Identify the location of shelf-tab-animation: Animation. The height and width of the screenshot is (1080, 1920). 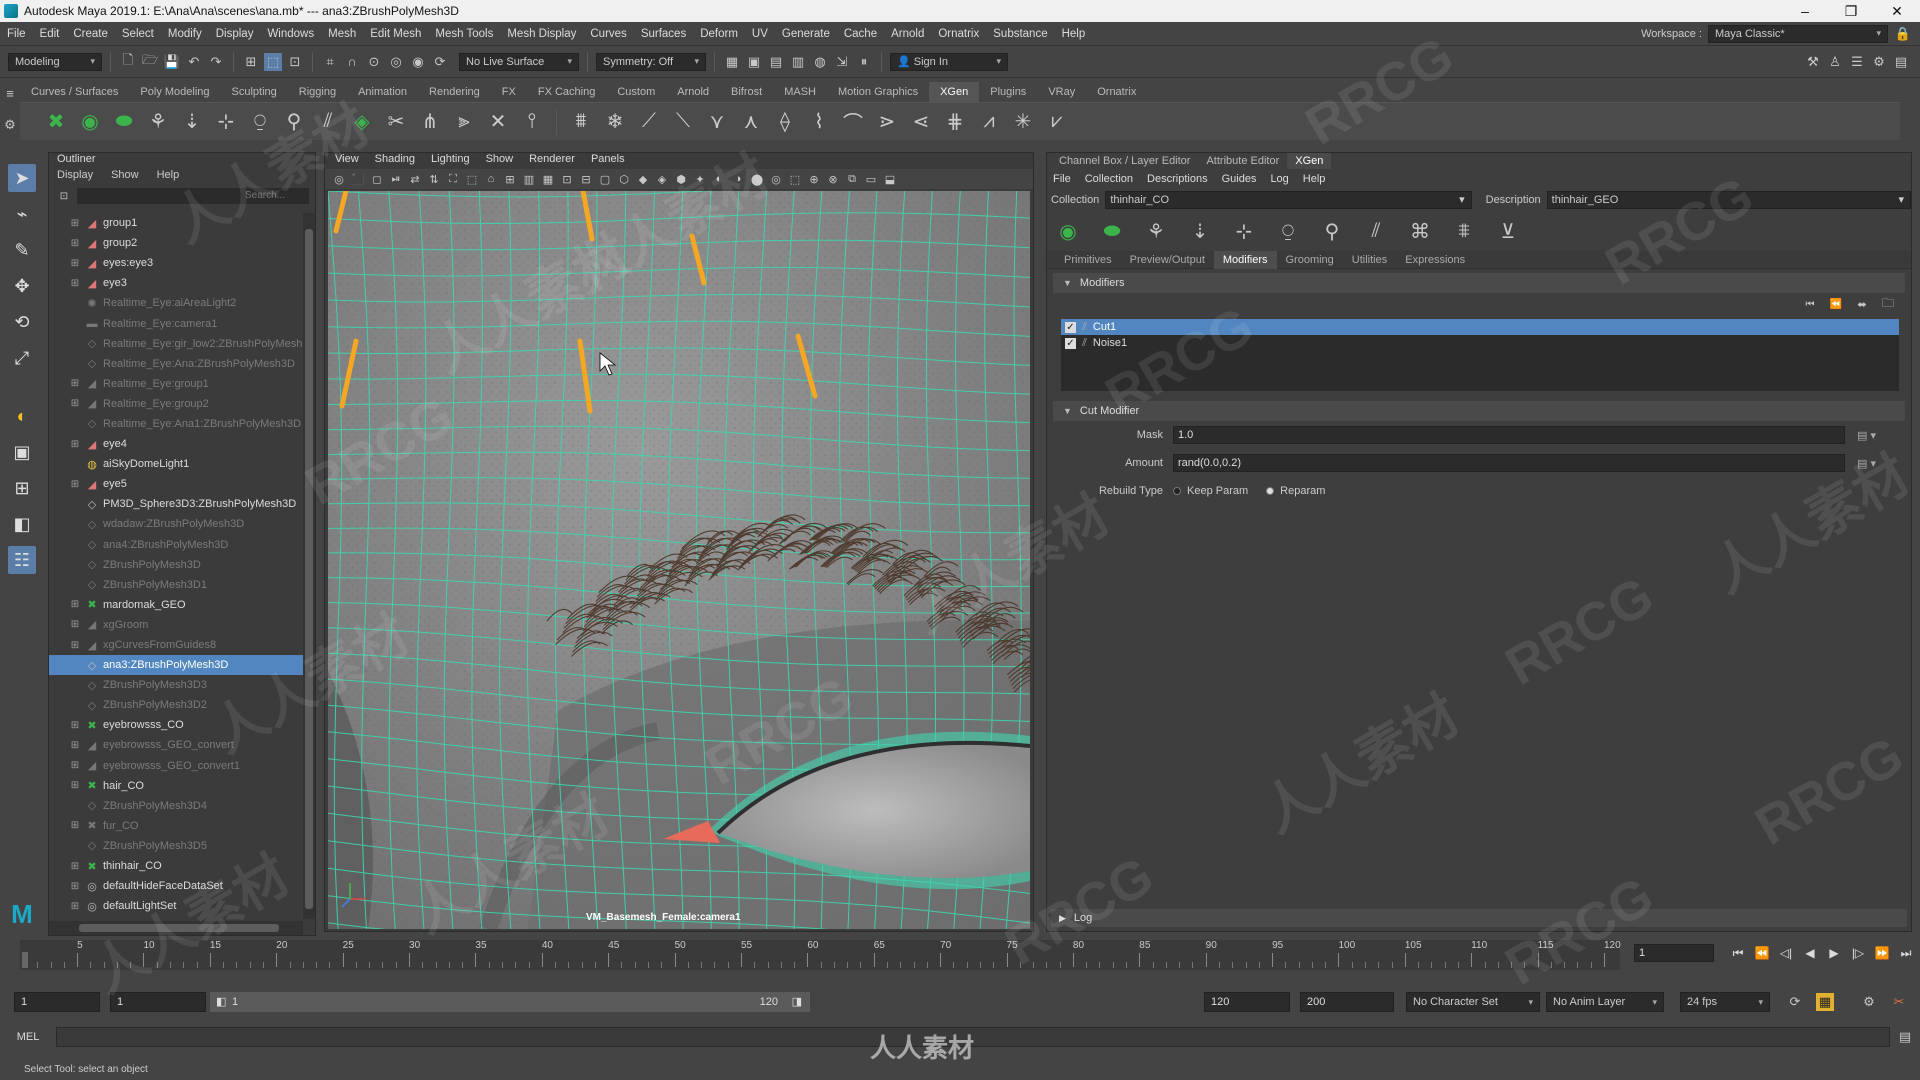
(382, 92).